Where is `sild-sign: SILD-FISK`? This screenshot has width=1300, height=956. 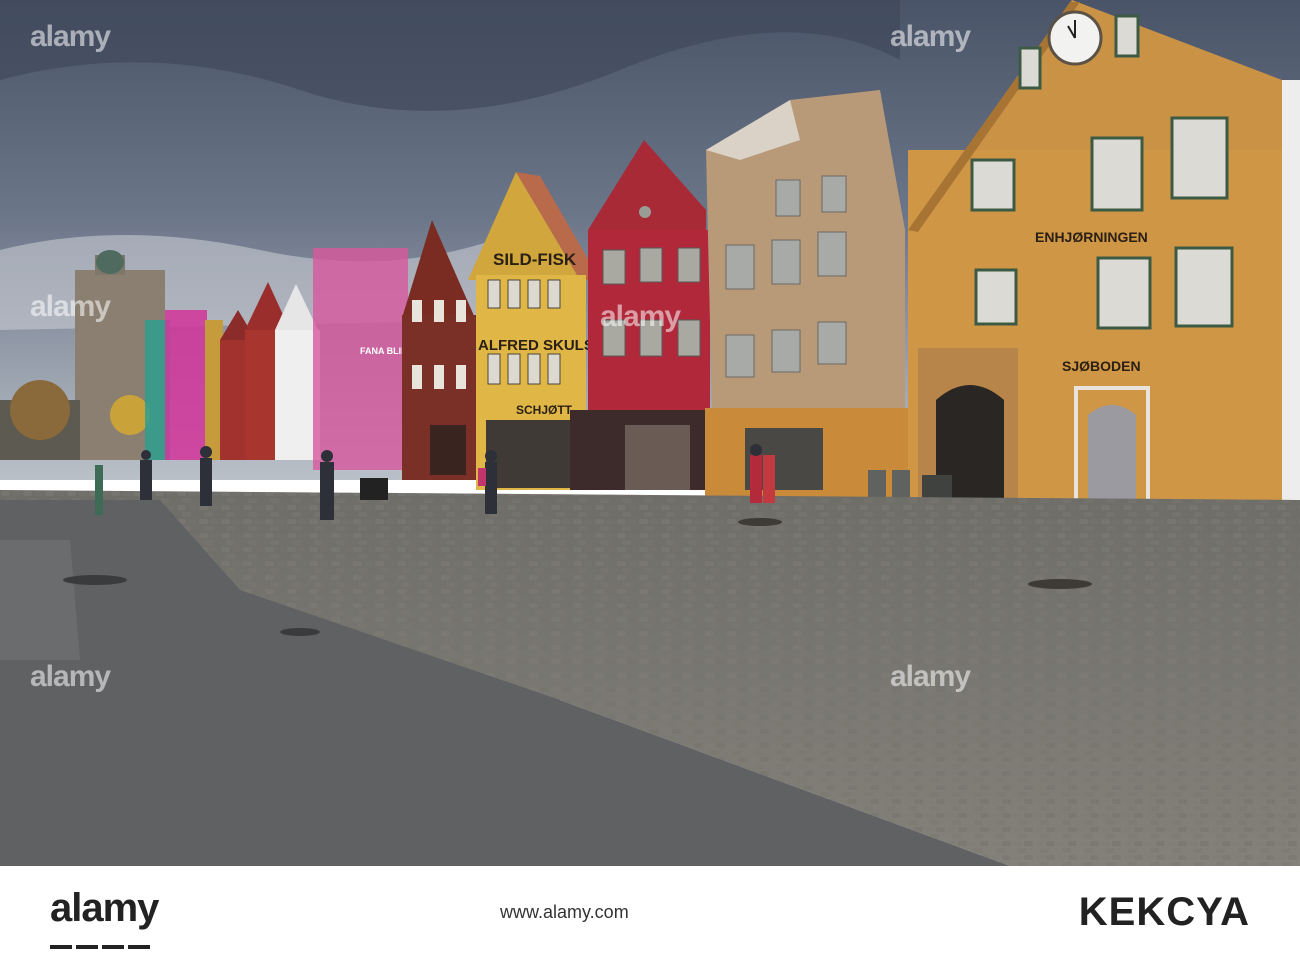 sild-sign: SILD-FISK is located at coordinates (535, 259).